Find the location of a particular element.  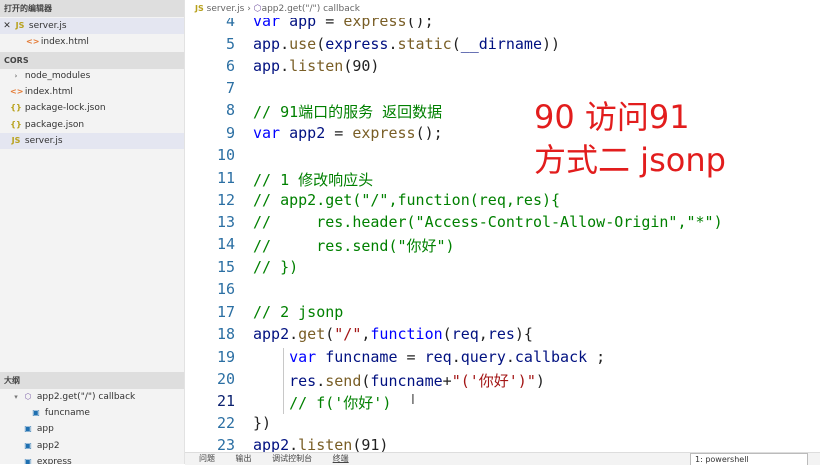

tab-output: 输出 is located at coordinates (244, 458).